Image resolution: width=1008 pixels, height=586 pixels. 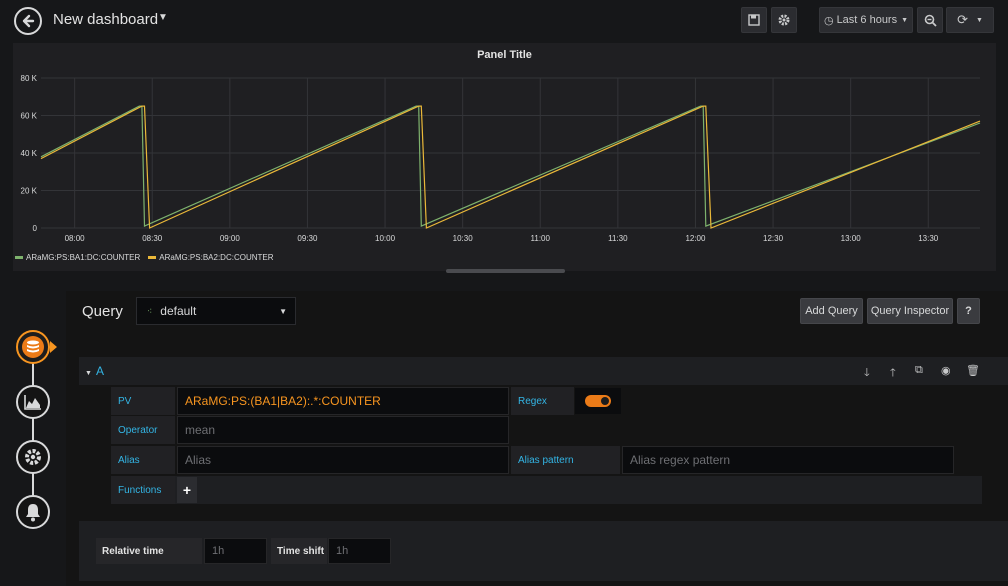 I want to click on database-icon, so click(x=33, y=347).